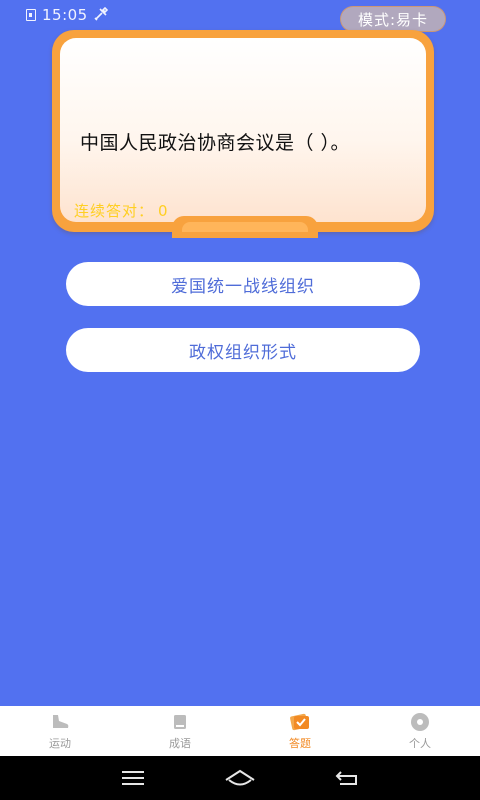  I want to click on nav-item-profile: 个人, so click(420, 731).